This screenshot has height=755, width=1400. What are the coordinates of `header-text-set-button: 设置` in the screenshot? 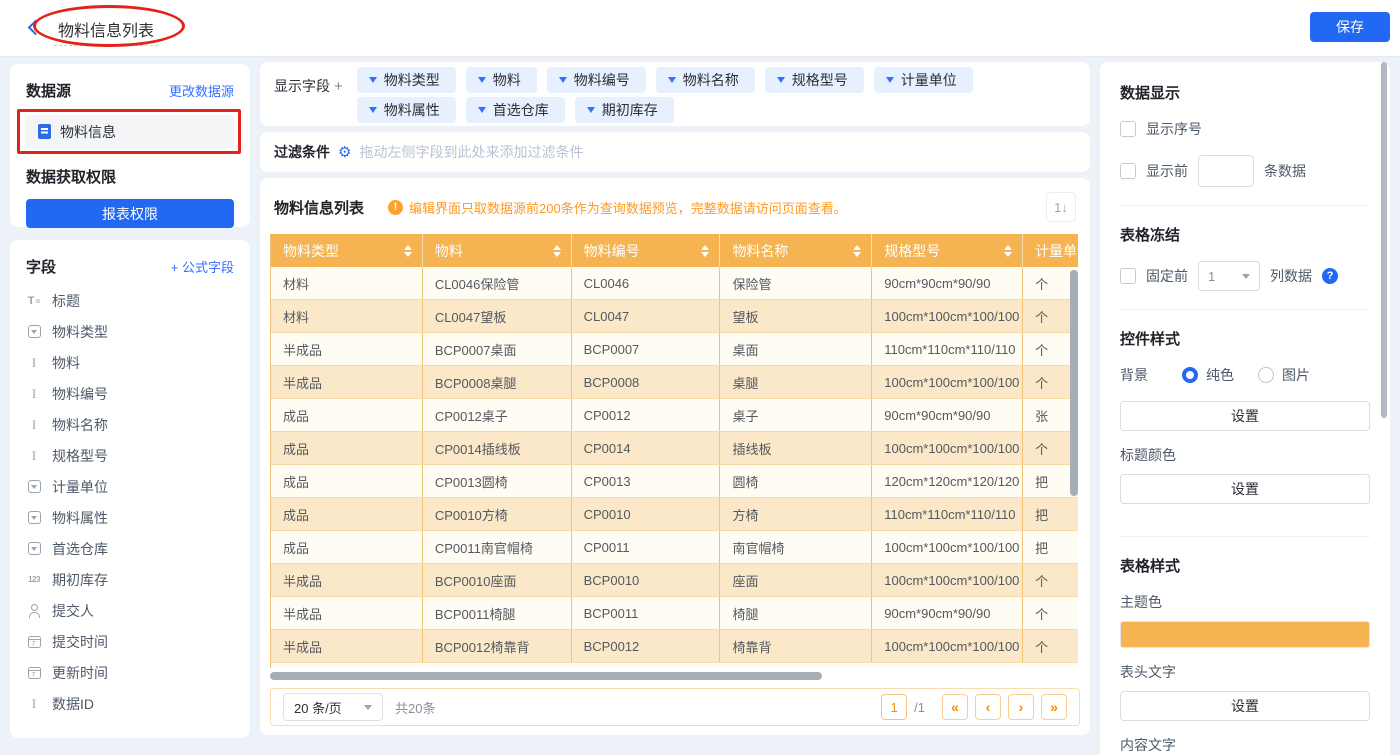 It's located at (1245, 706).